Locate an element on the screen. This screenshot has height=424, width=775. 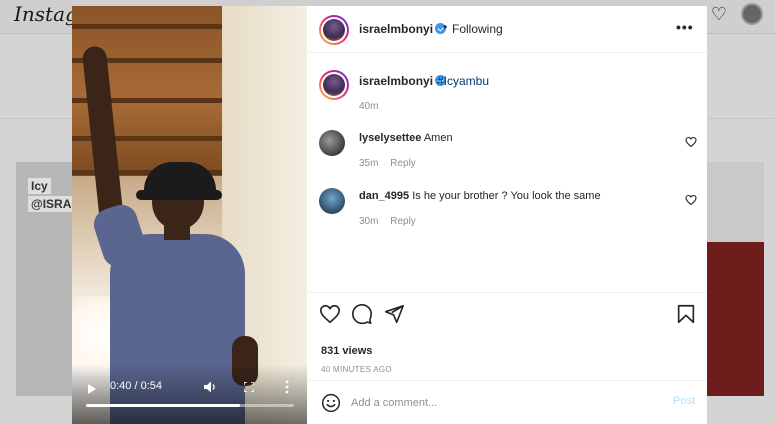
video-time: 0:40 / 0:54 is located at coordinates (136, 386).